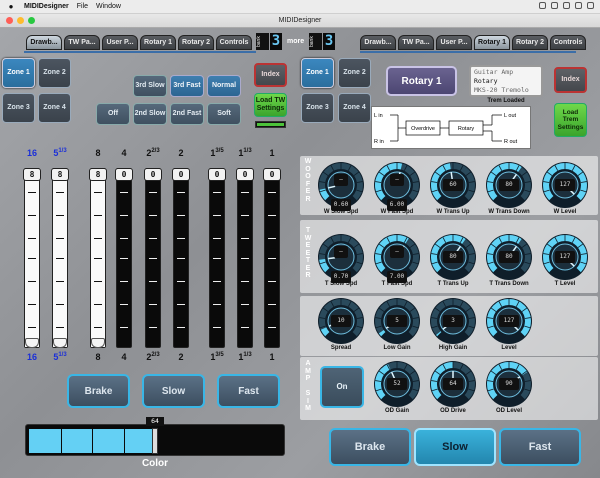 This screenshot has width=600, height=478. I want to click on left-slow-button: Slow, so click(173, 391).